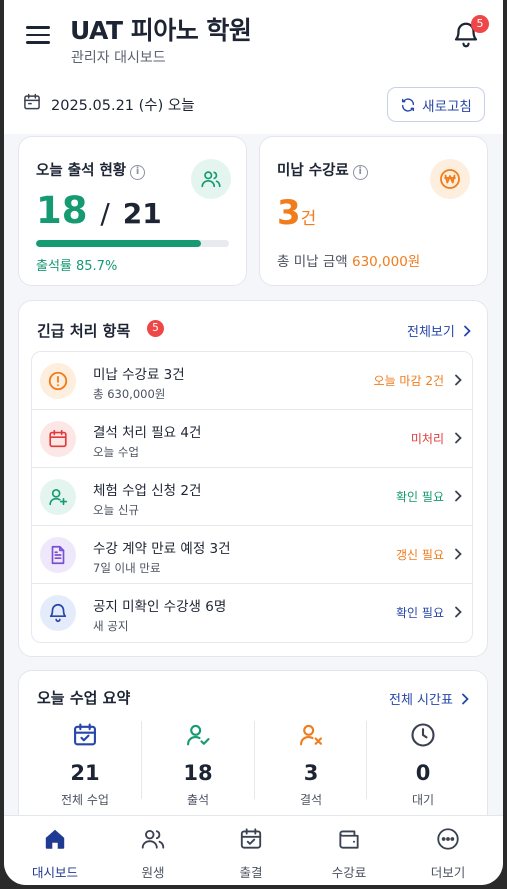  I want to click on bottom-navigation: 대시보드 원생 출결 수강료 더보기, so click(253, 850).